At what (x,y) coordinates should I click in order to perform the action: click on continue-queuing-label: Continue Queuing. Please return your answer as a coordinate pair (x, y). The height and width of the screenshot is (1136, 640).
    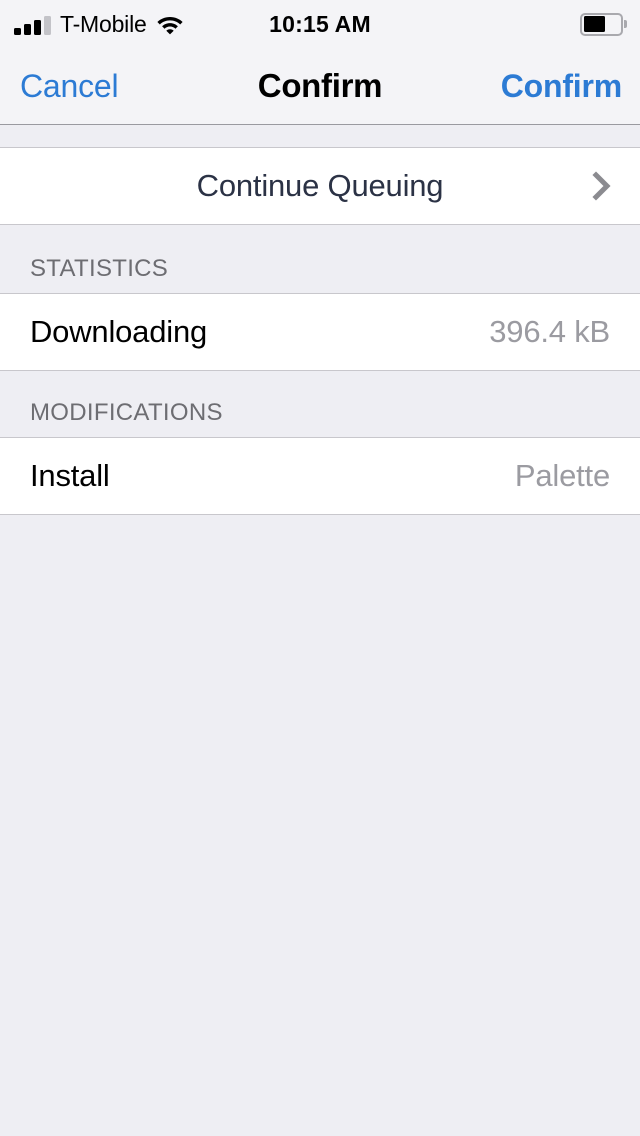
    Looking at the image, I should click on (320, 185).